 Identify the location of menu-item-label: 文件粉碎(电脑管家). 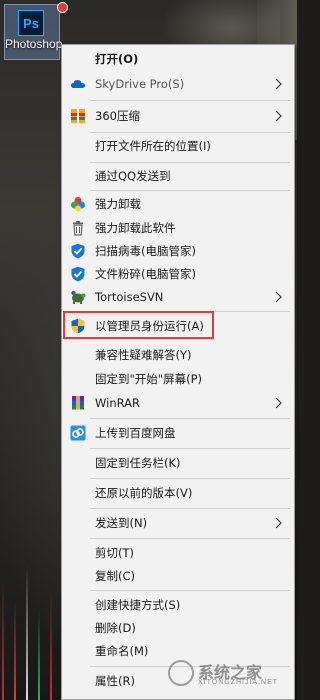
(145, 274).